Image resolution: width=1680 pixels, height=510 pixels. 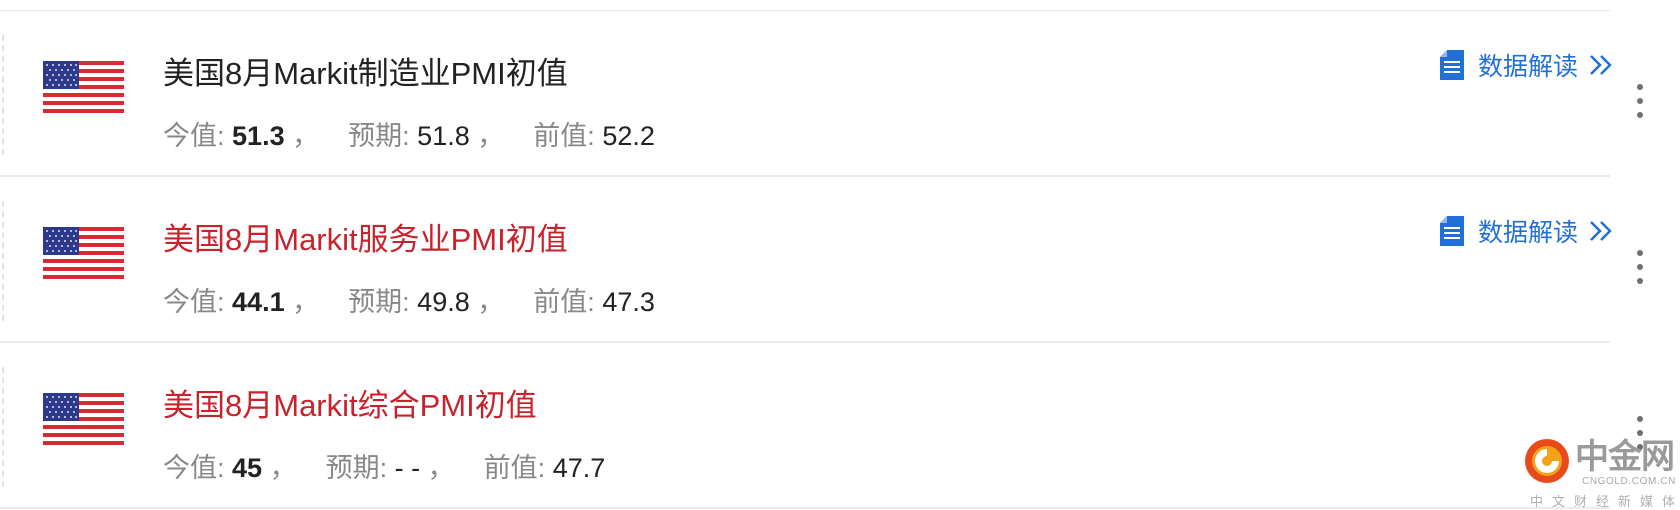 What do you see at coordinates (579, 468) in the screenshot?
I see `previous-value: 47.7` at bounding box center [579, 468].